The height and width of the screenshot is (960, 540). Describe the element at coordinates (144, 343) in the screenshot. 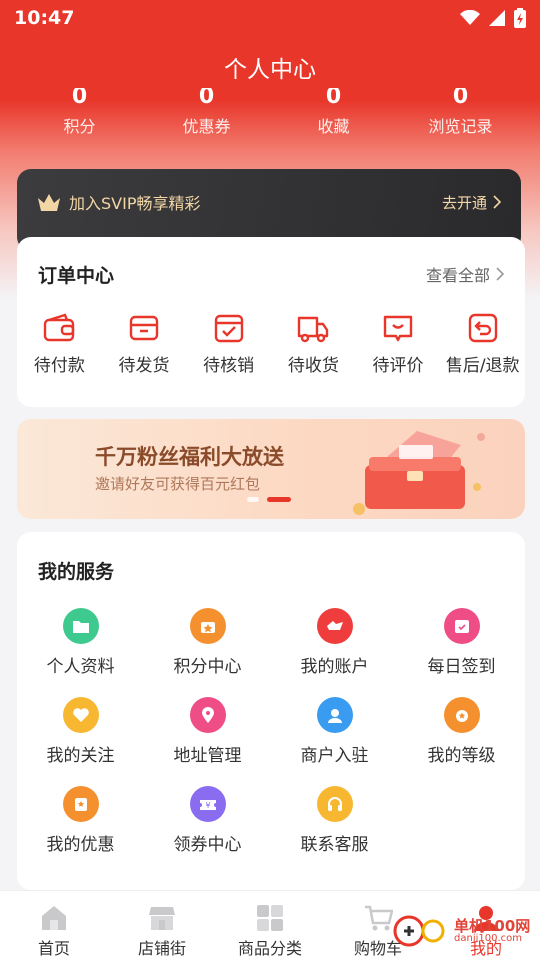

I see `order-pending-shipment: 待发货` at that location.